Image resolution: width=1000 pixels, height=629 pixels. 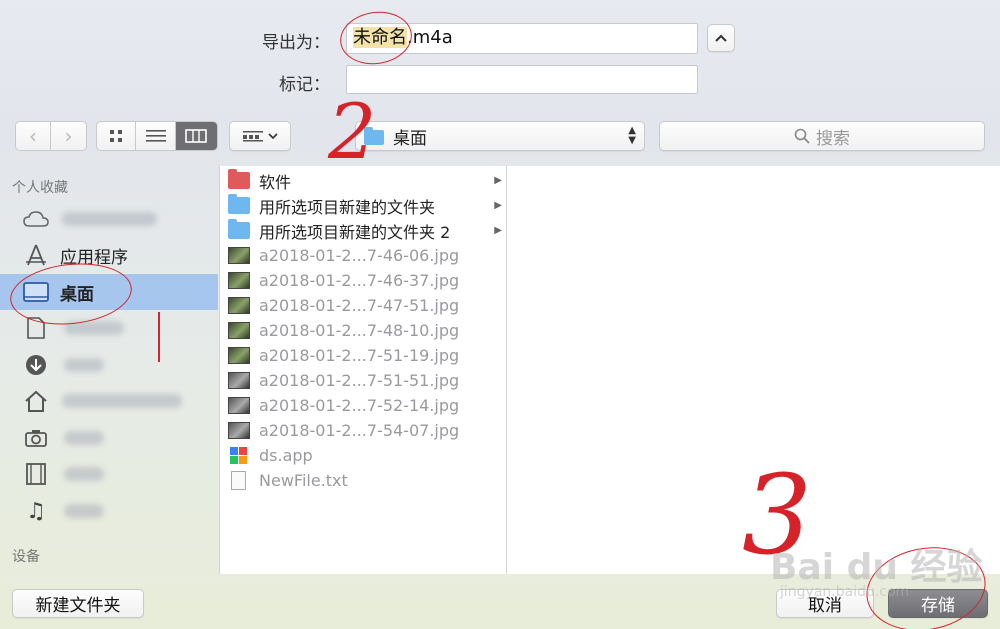 I want to click on sidebar-item-home, so click(x=109, y=401).